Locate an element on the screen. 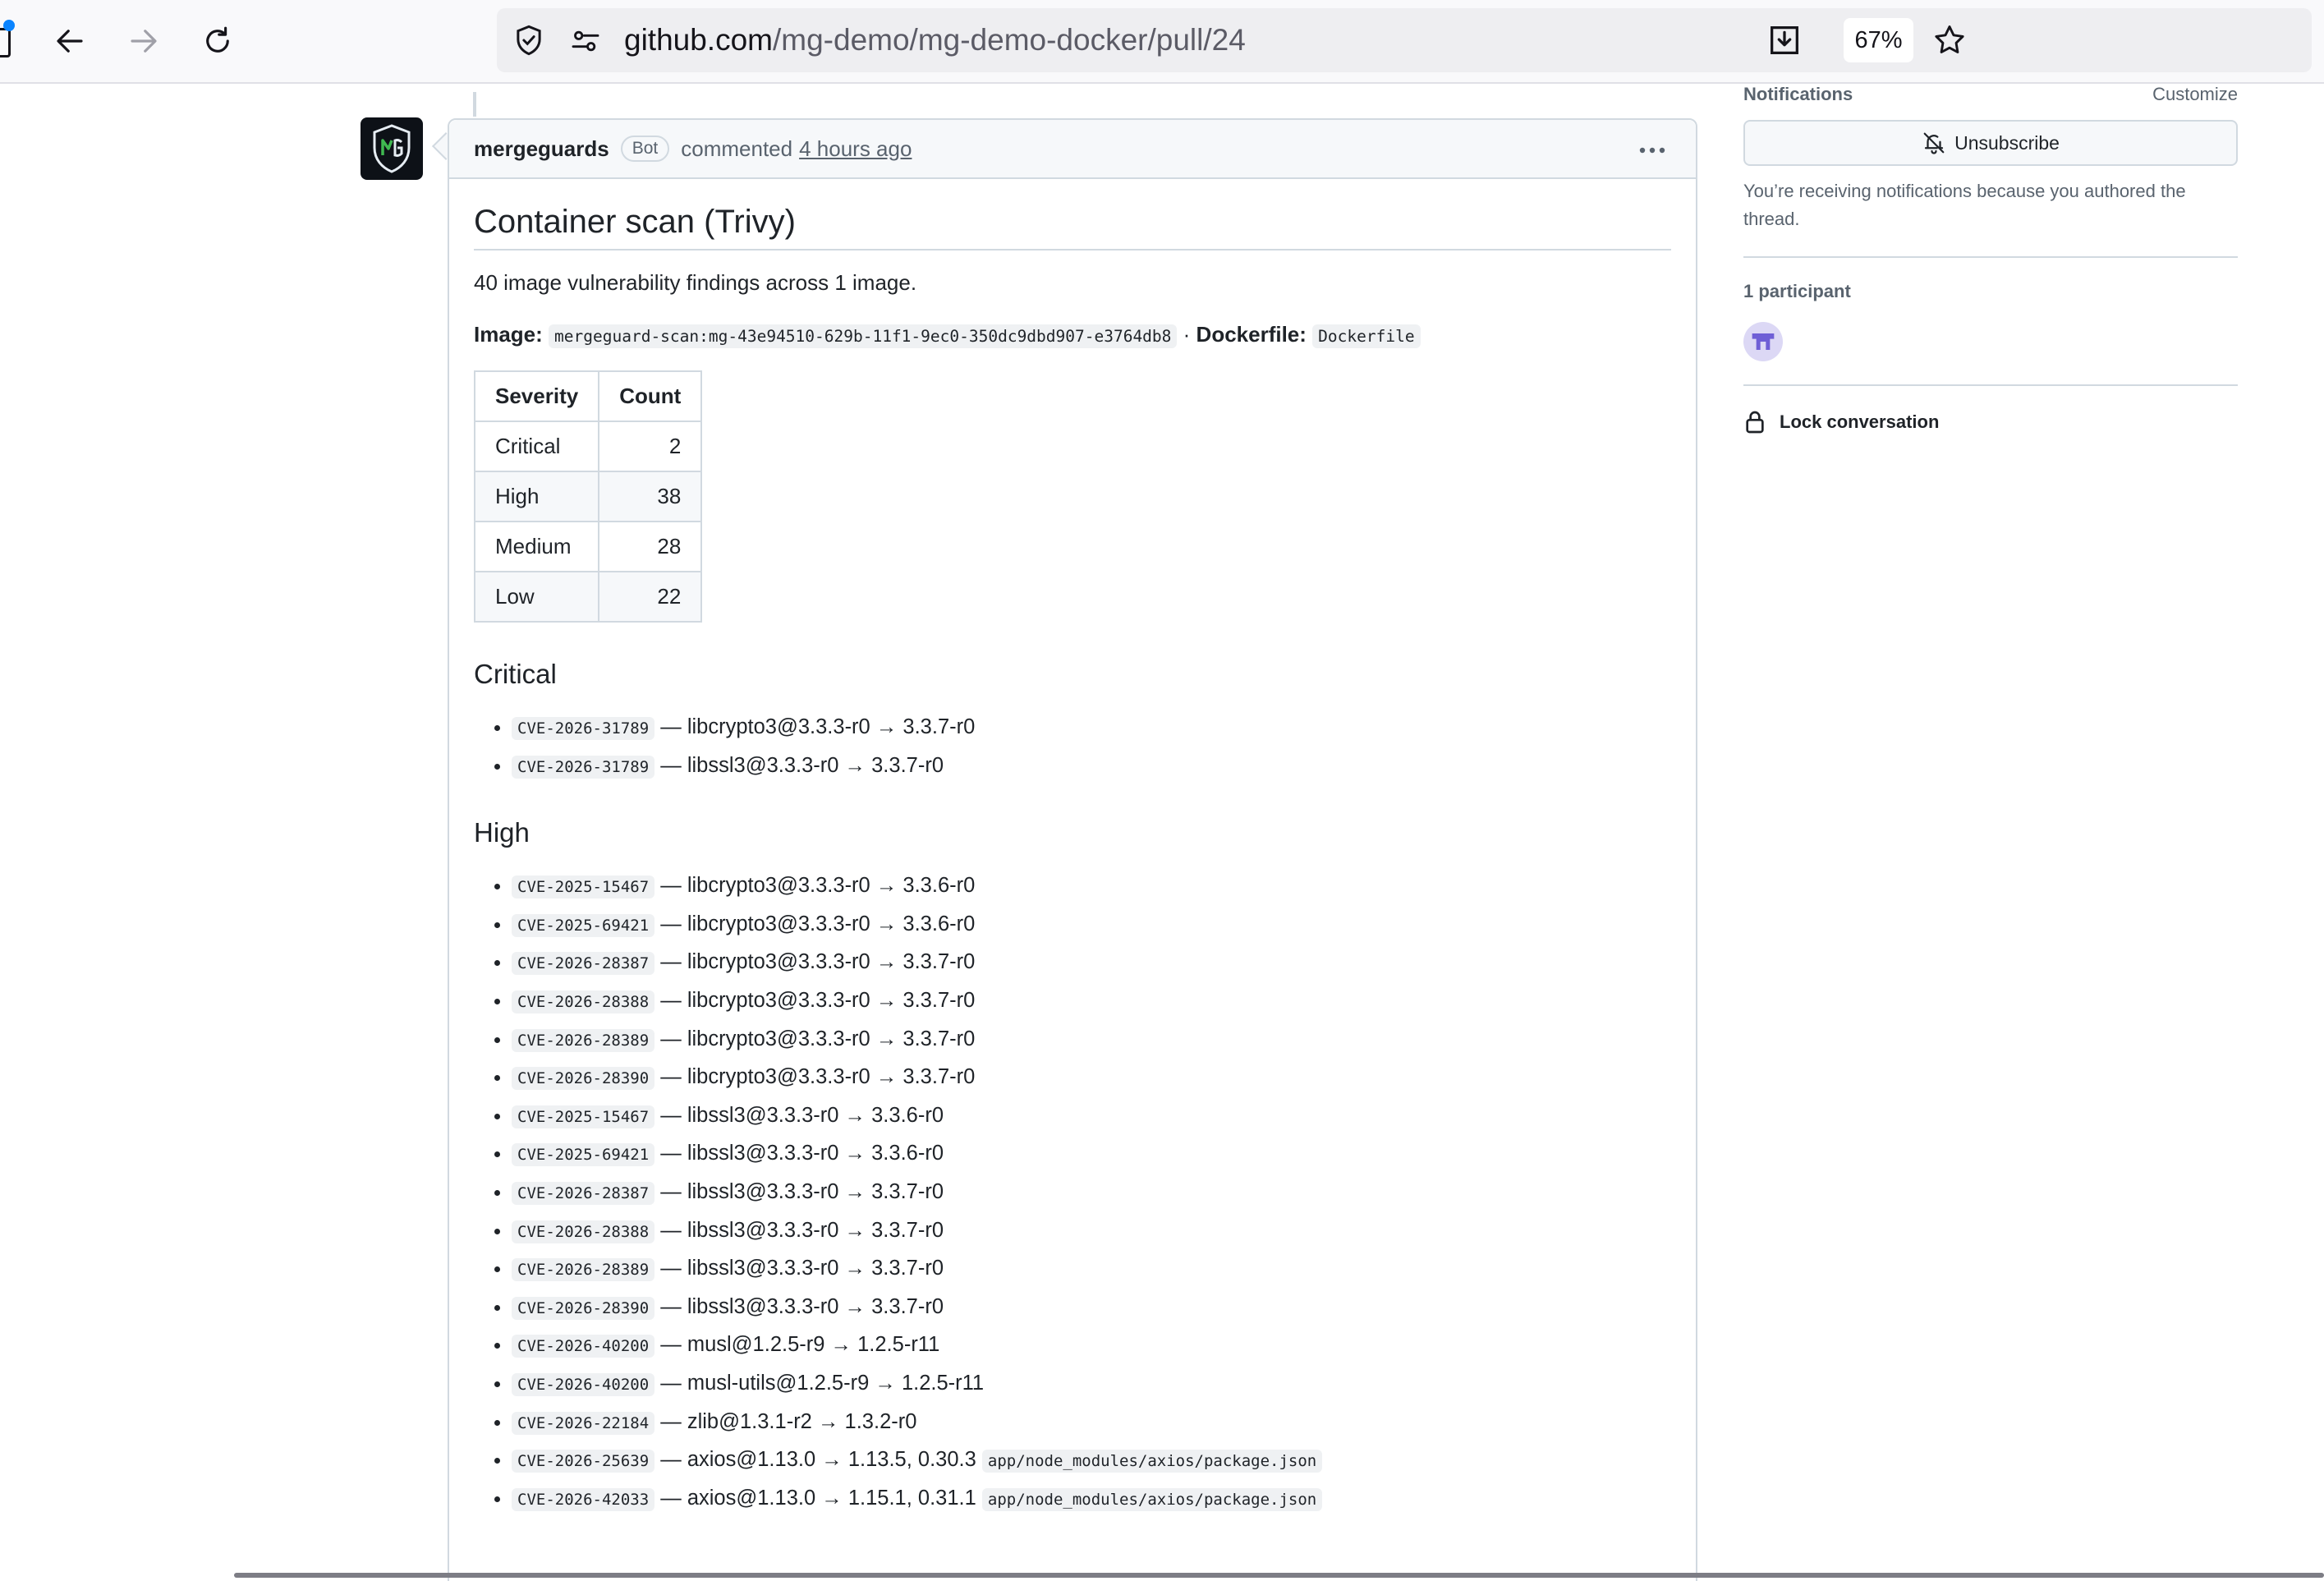 The image size is (2324, 1581). notifications-header: Notifications Customize is located at coordinates (1990, 94).